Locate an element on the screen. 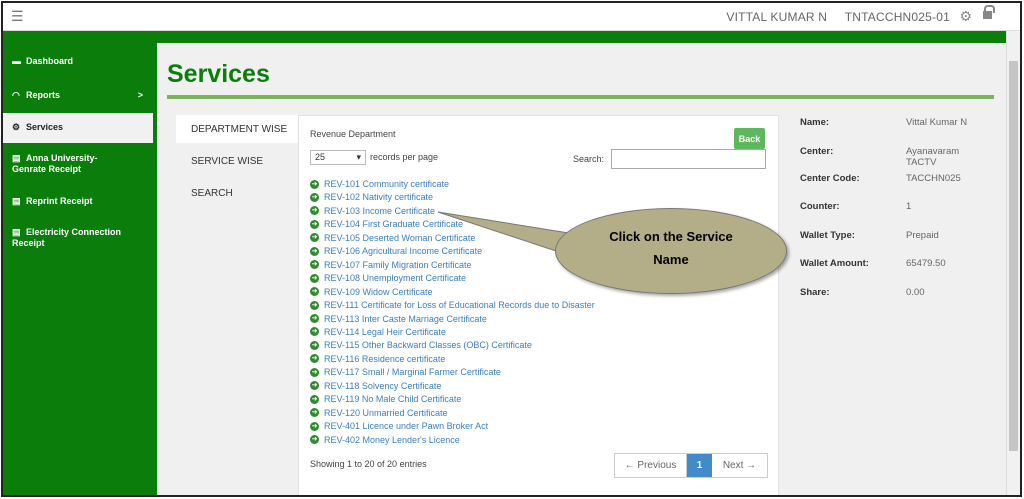 The width and height of the screenshot is (1024, 499). detail-value: Vittal Kumar N is located at coordinates (937, 122).